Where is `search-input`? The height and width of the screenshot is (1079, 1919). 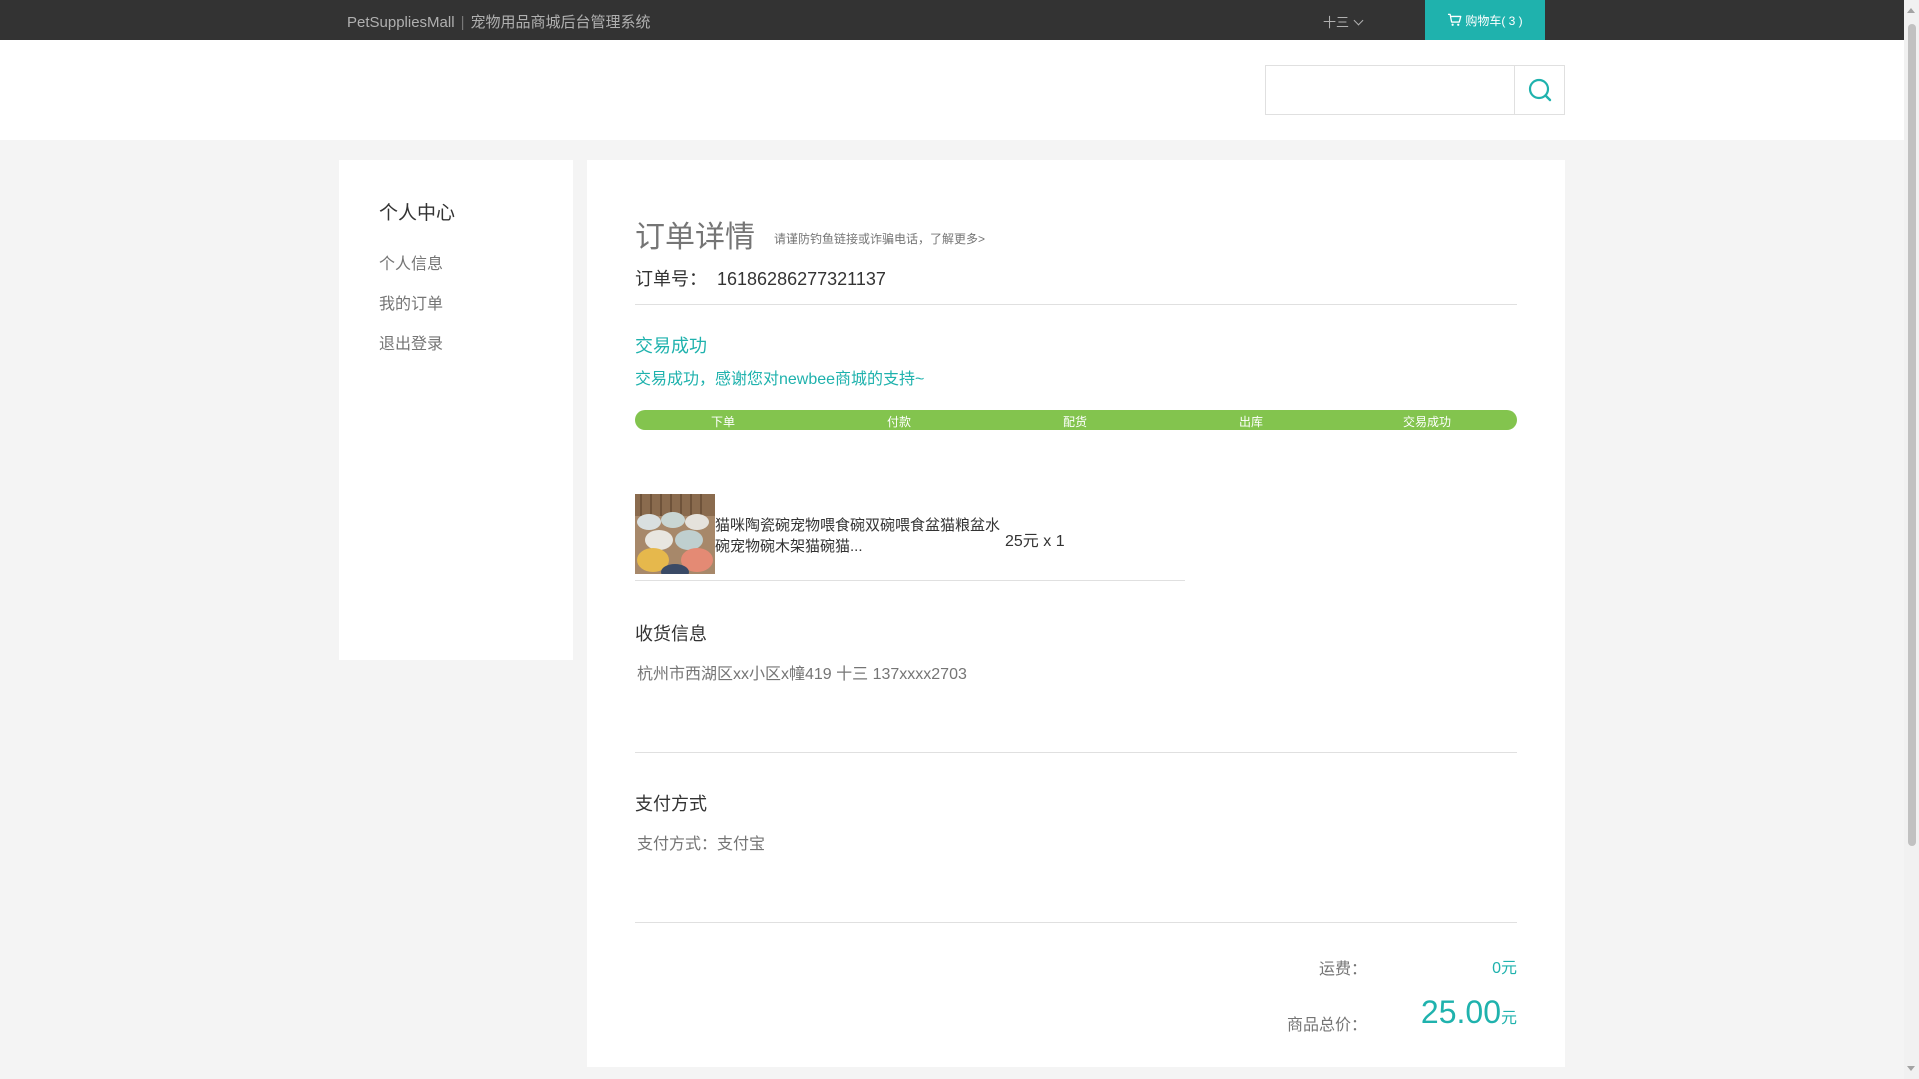 search-input is located at coordinates (1390, 90).